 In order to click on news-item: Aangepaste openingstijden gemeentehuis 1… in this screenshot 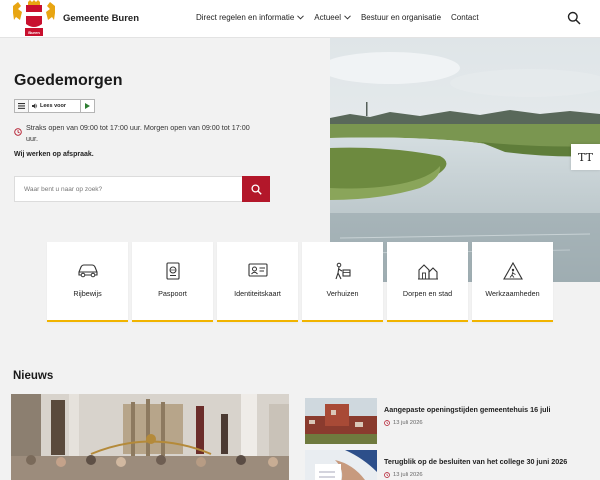, I will do `click(447, 421)`.